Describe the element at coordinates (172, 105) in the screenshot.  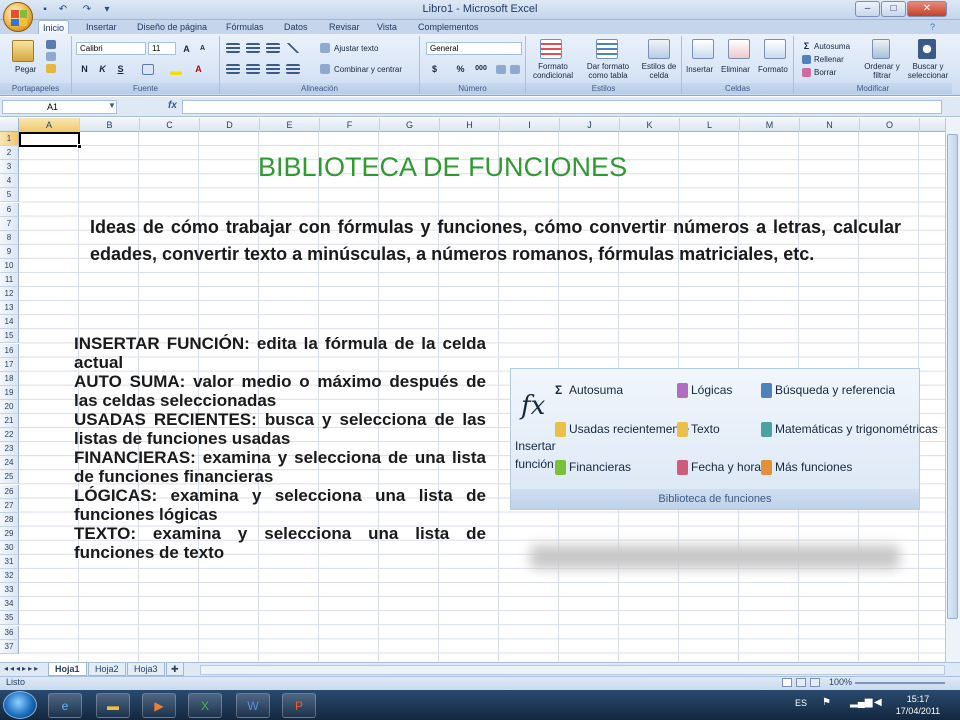
I see `insert-function-icon: fx` at that location.